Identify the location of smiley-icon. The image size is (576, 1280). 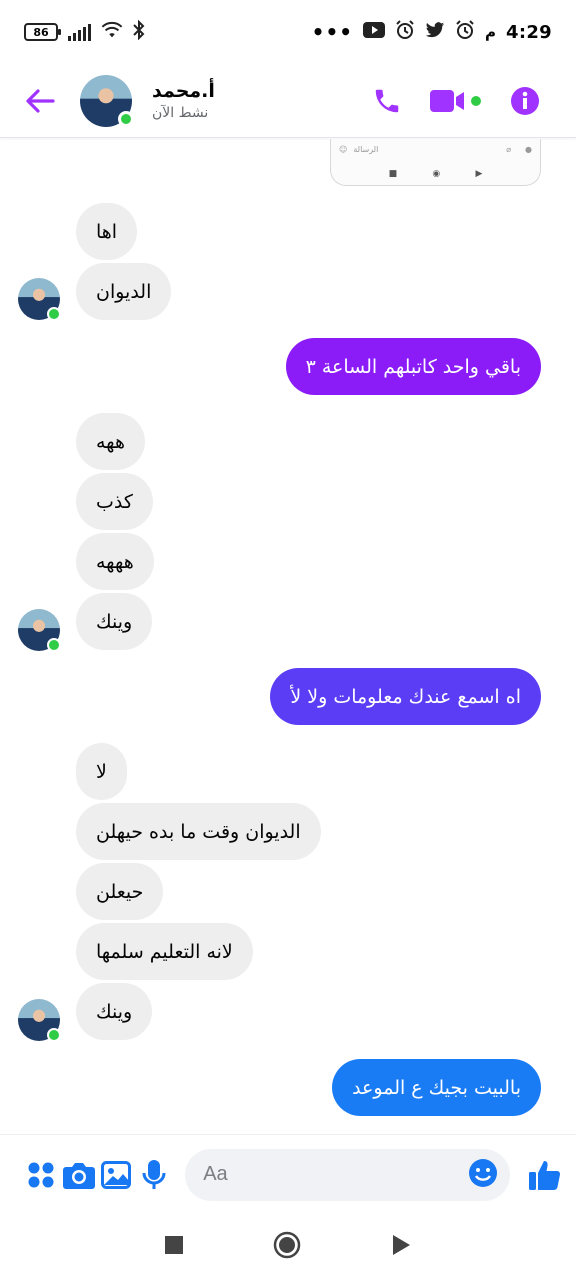
(483, 1172).